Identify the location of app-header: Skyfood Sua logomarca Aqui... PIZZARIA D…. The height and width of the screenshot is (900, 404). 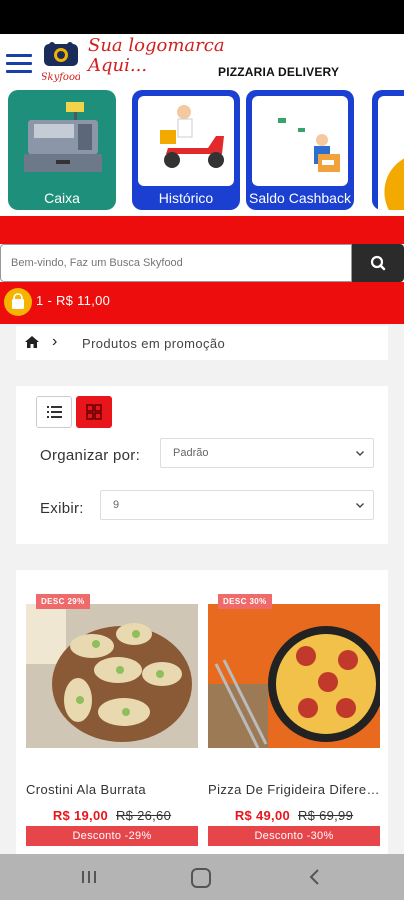
(202, 60).